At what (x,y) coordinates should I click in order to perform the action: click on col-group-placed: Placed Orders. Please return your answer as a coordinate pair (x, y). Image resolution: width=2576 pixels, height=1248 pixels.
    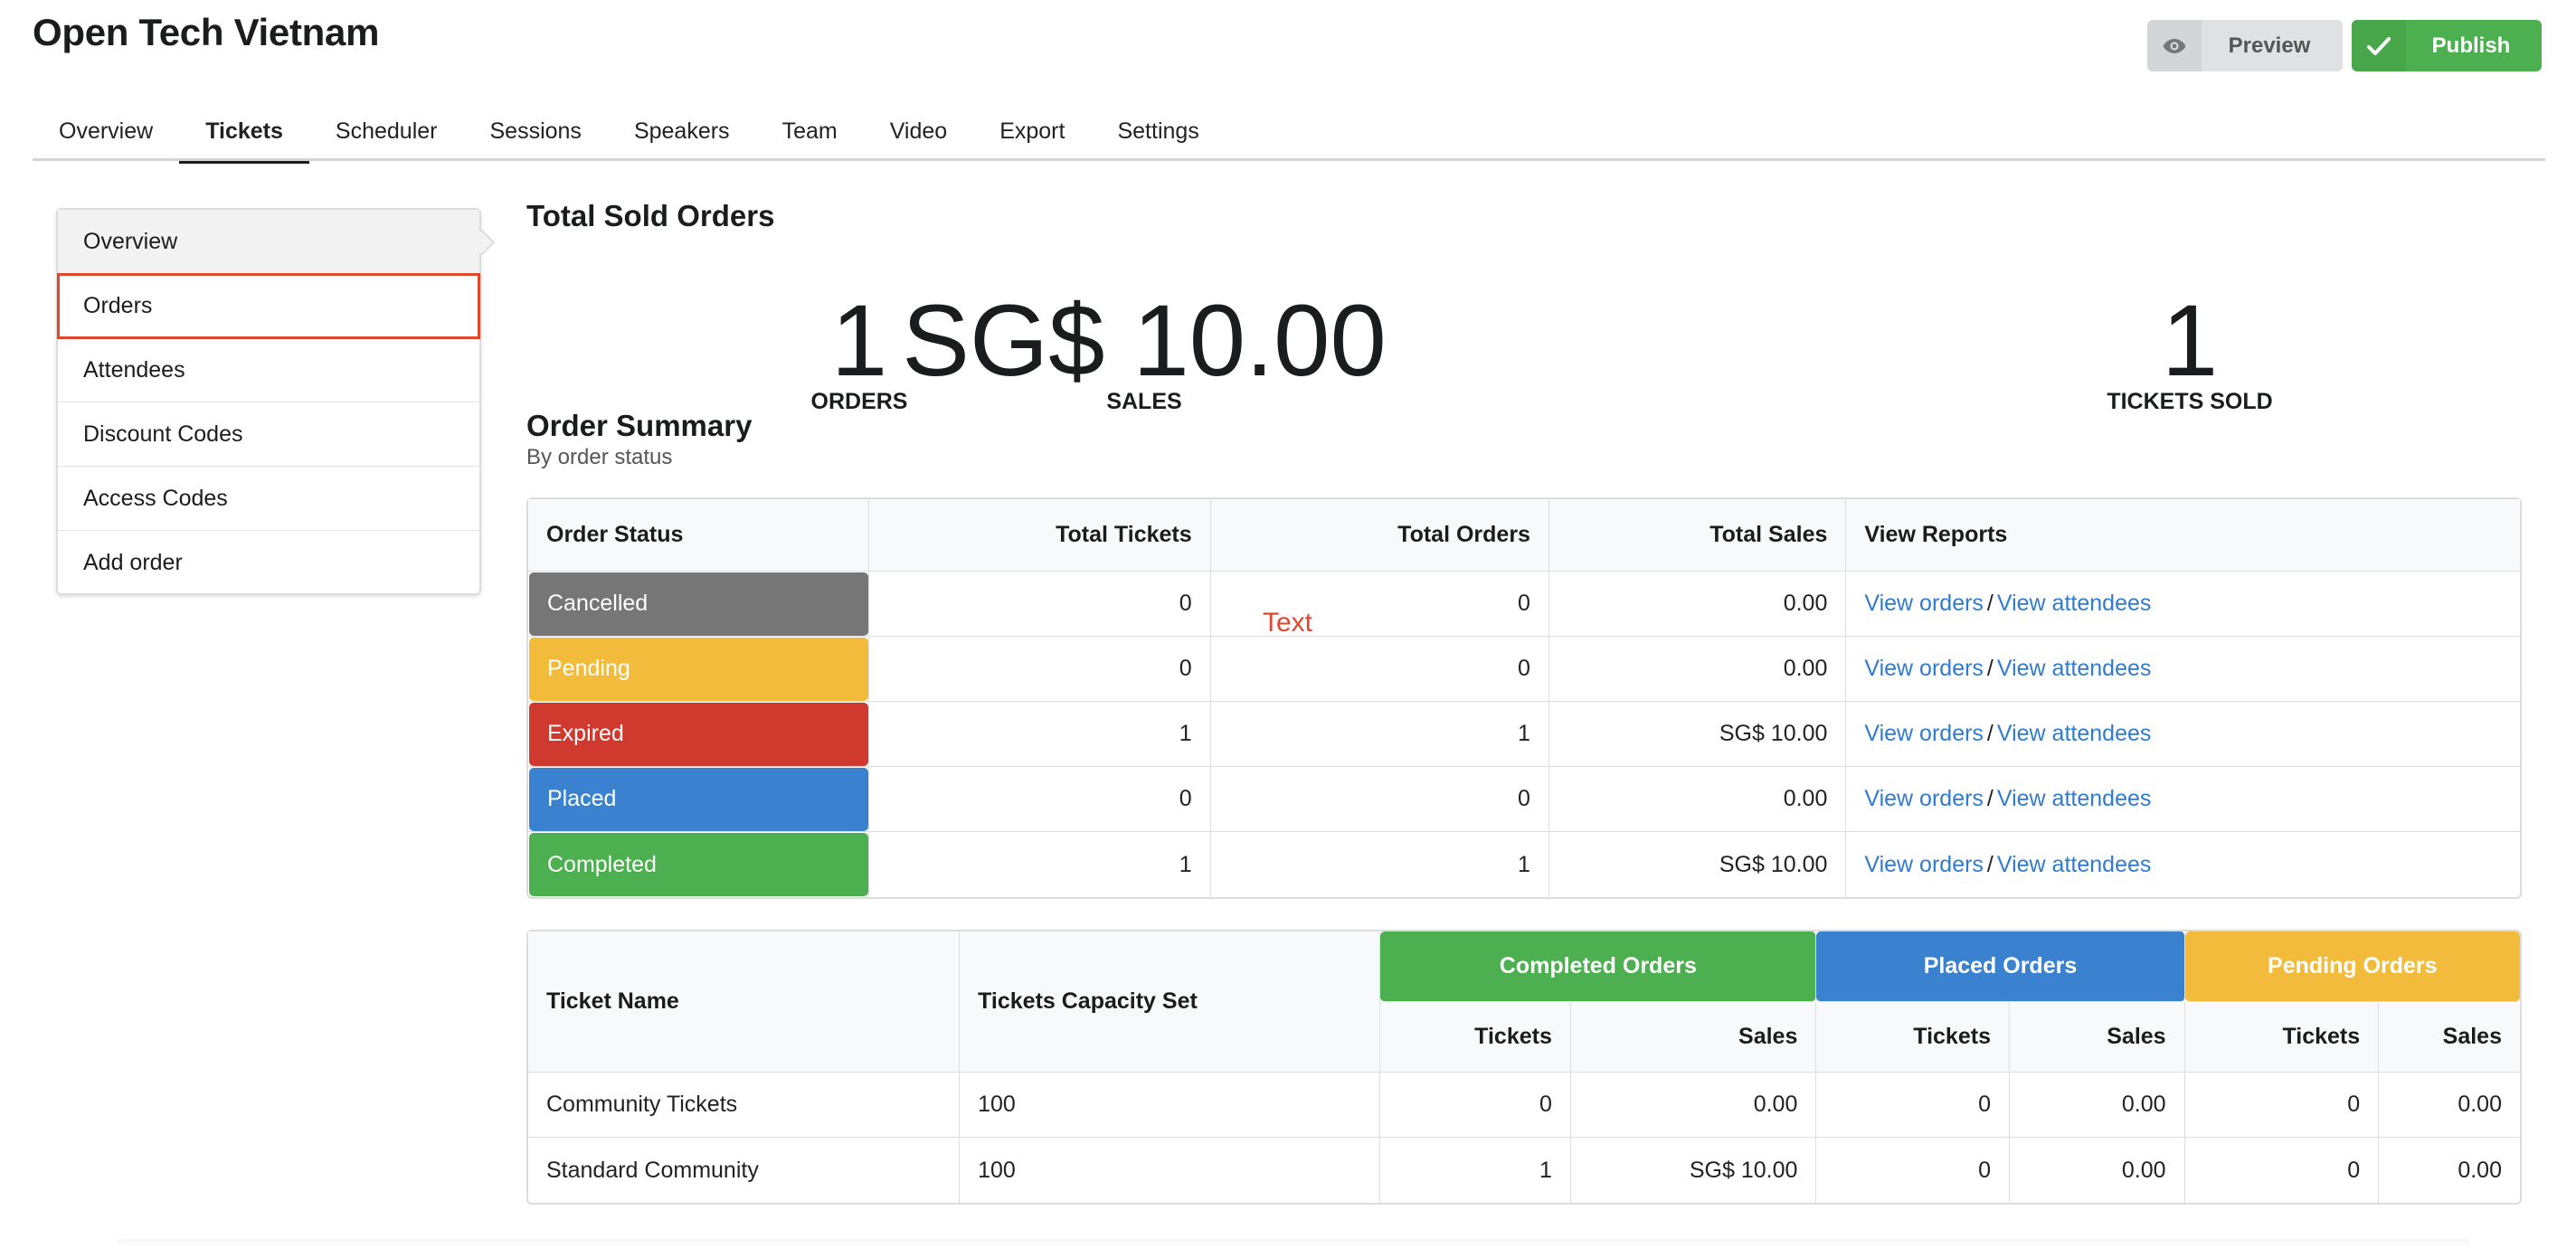
    Looking at the image, I should click on (2001, 967).